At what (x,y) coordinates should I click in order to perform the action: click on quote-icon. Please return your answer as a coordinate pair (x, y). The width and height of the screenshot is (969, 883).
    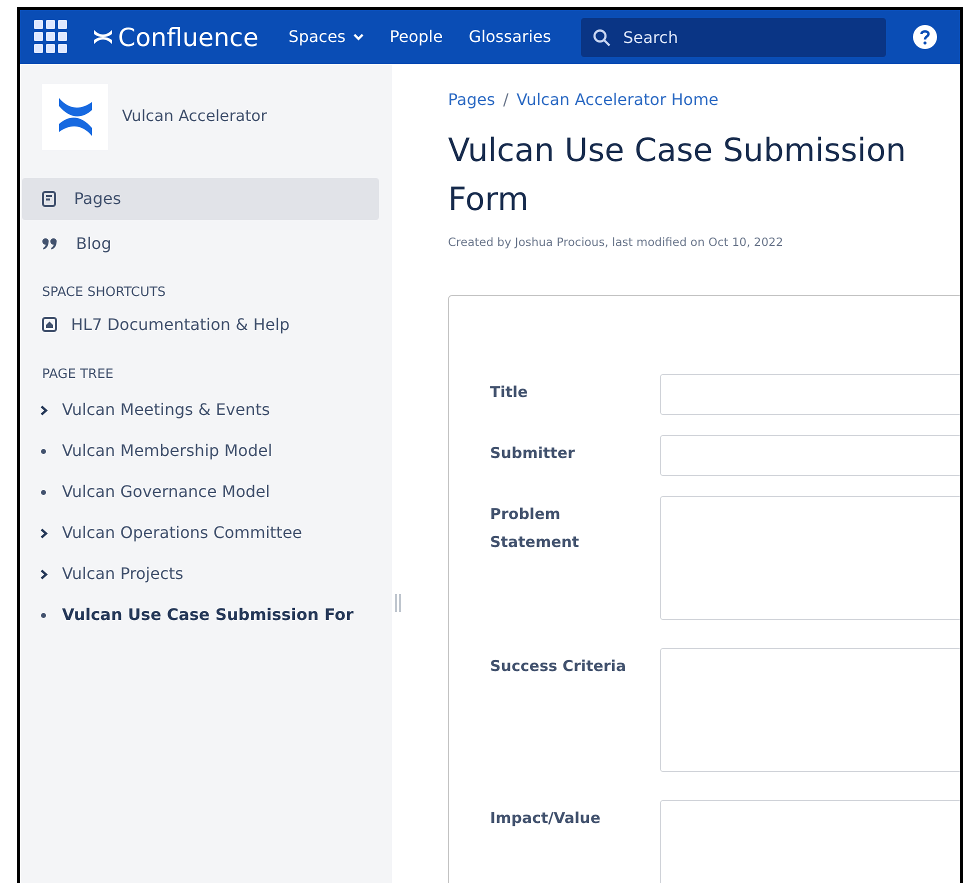
    Looking at the image, I should click on (50, 244).